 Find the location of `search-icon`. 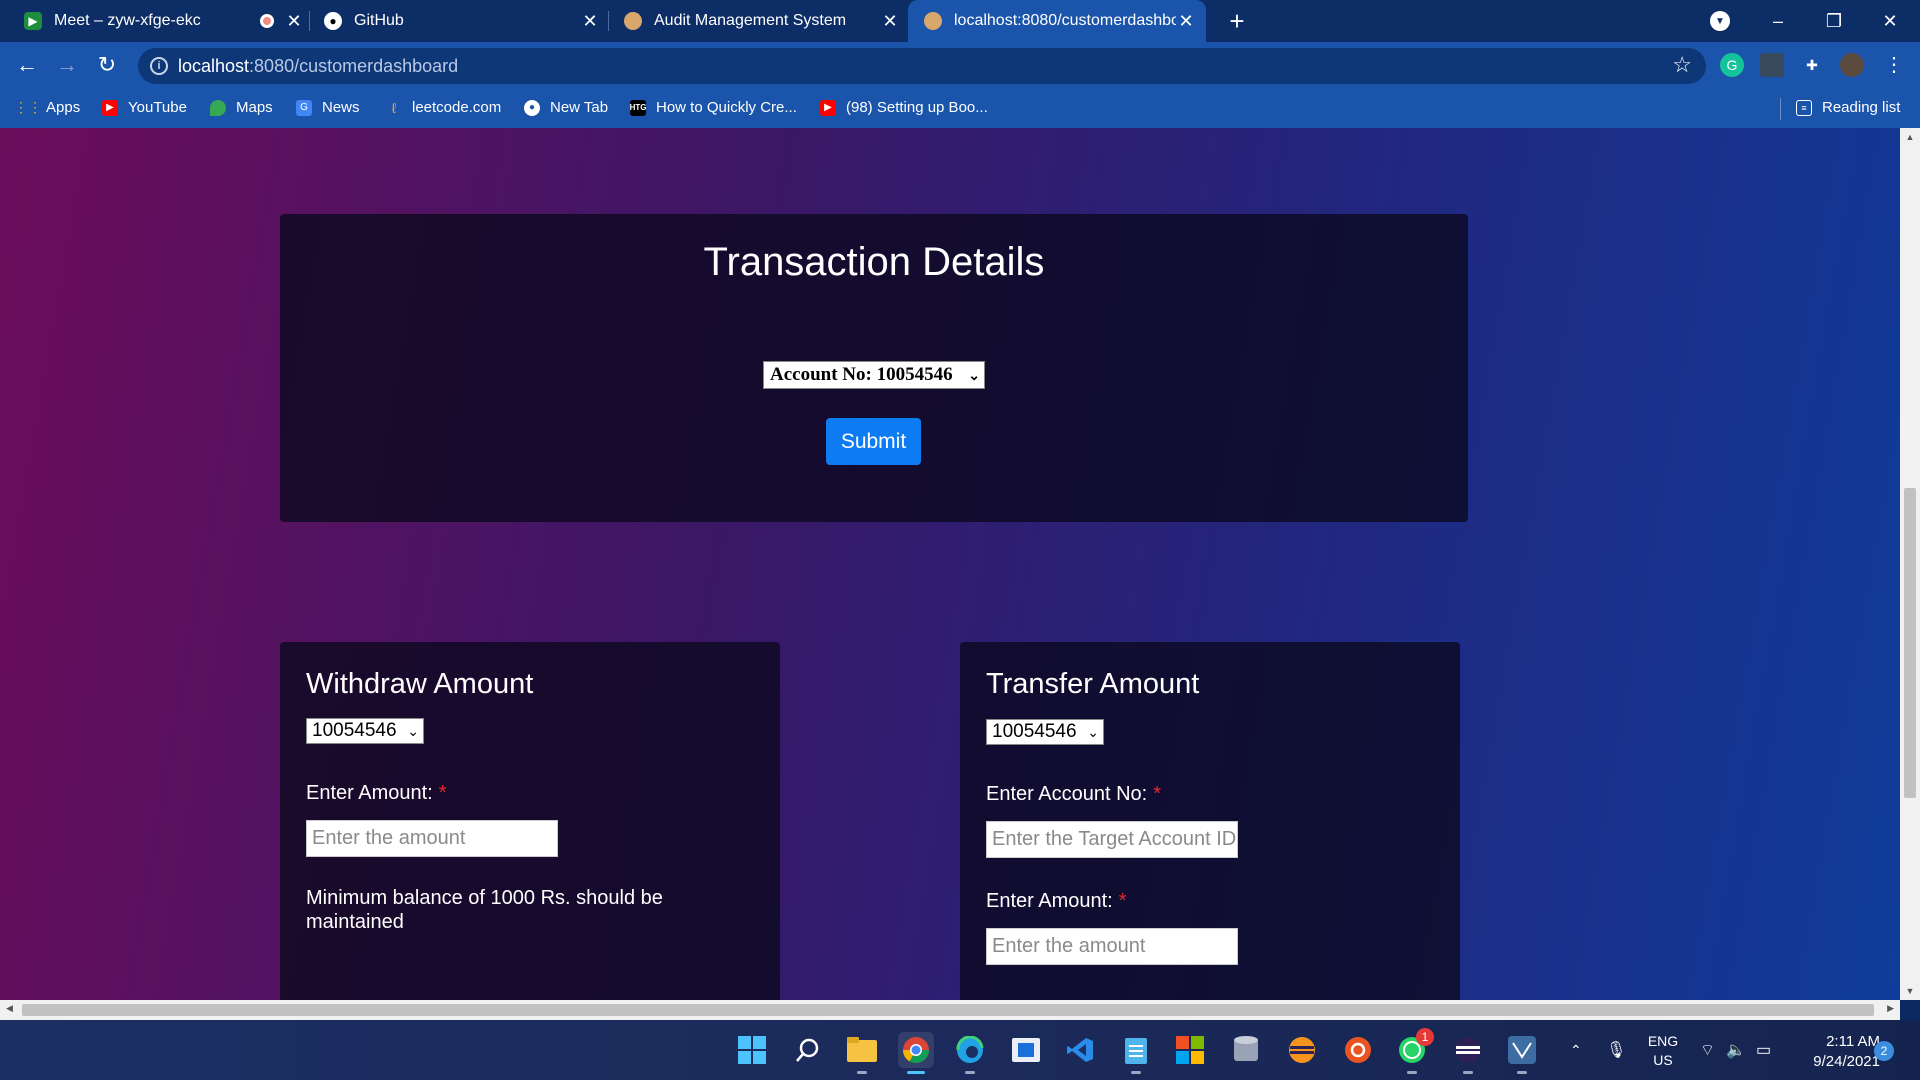

search-icon is located at coordinates (808, 1050).